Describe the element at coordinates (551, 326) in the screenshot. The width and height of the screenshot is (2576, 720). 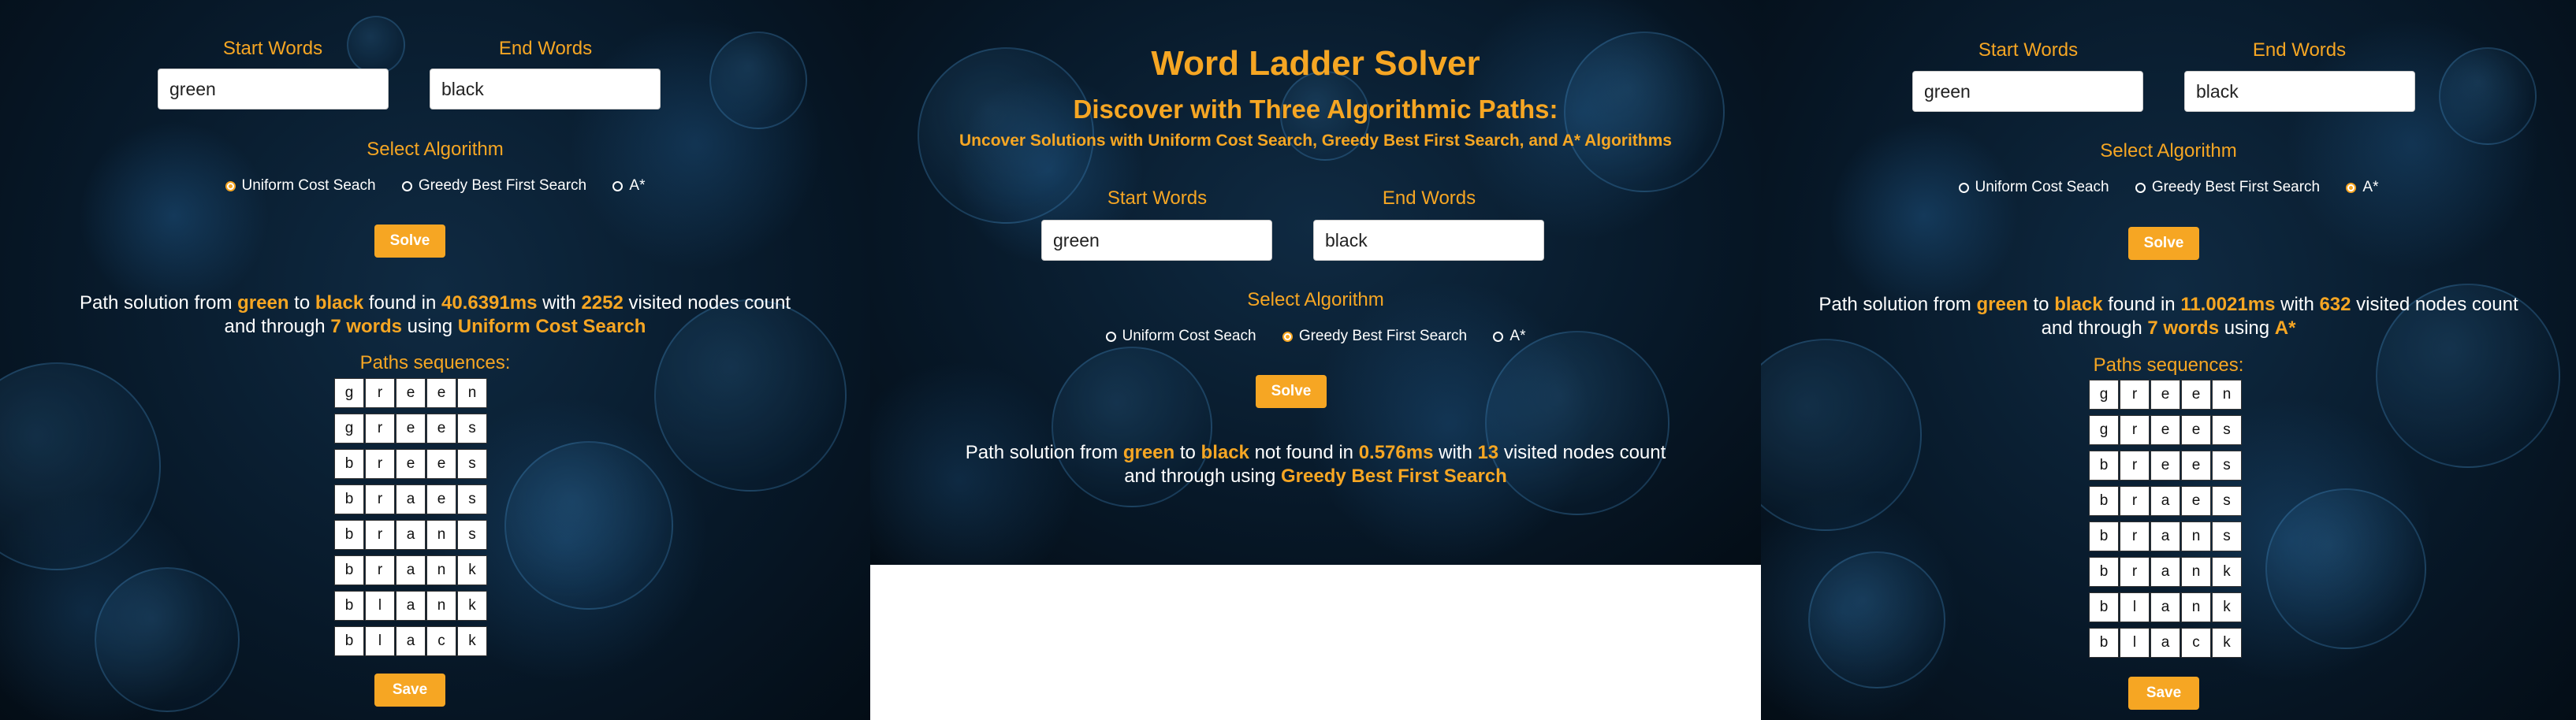
I see `result-algorithm: Uniform Cost Search` at that location.